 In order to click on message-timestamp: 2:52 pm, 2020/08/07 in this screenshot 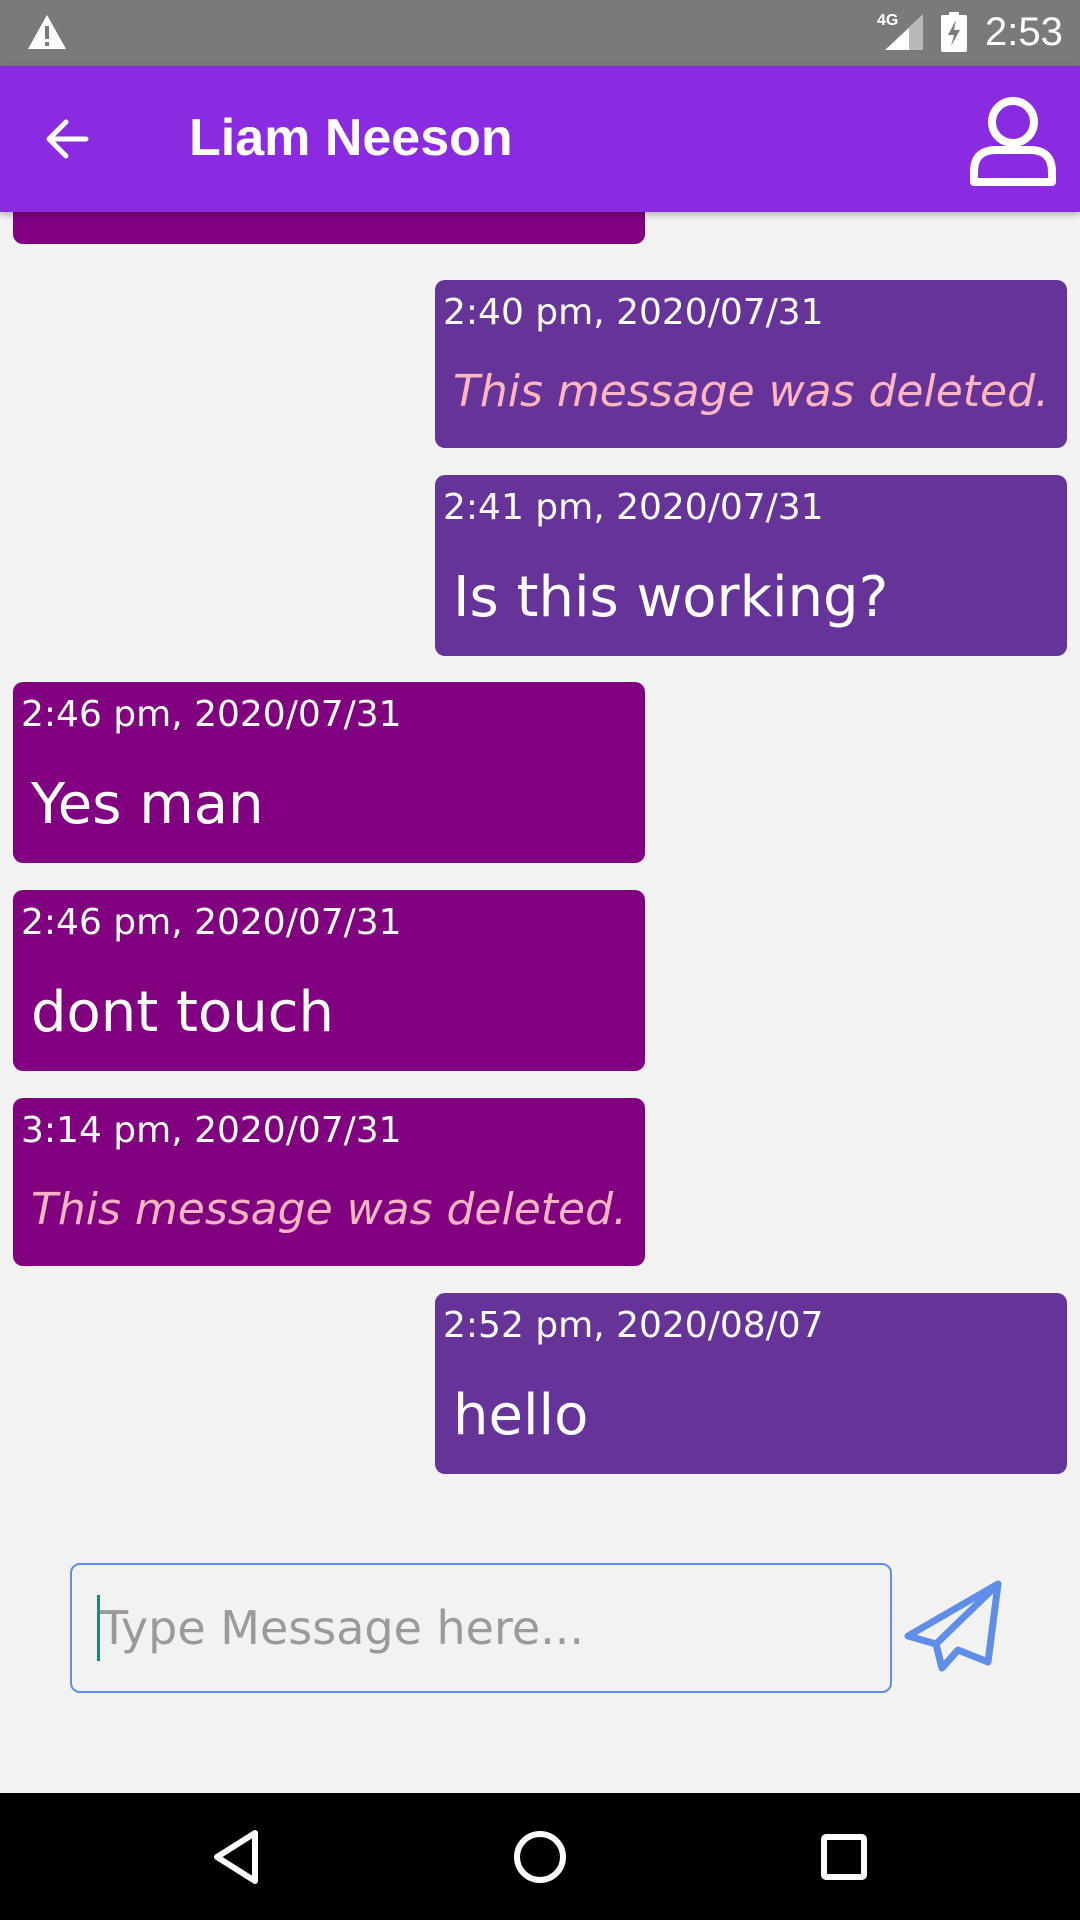, I will do `click(633, 1325)`.